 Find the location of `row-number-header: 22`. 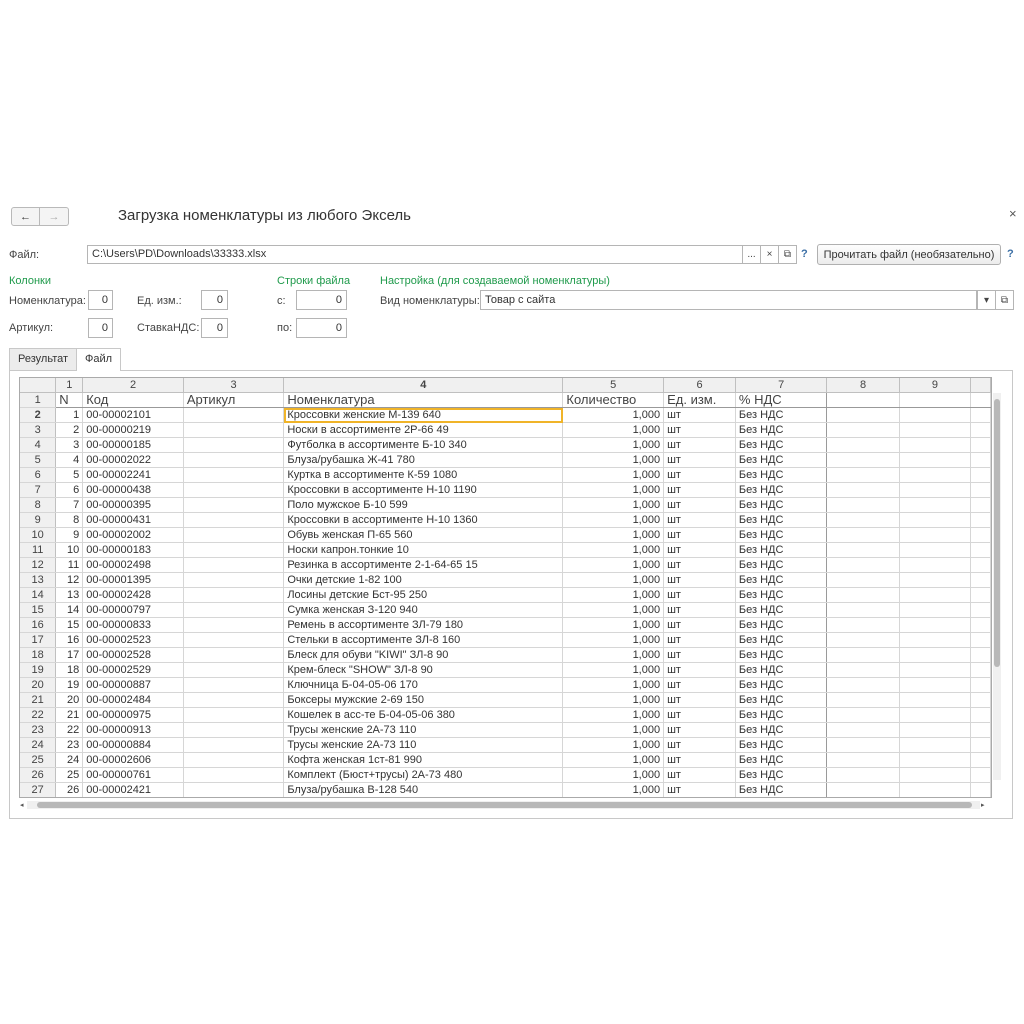

row-number-header: 22 is located at coordinates (38, 715).